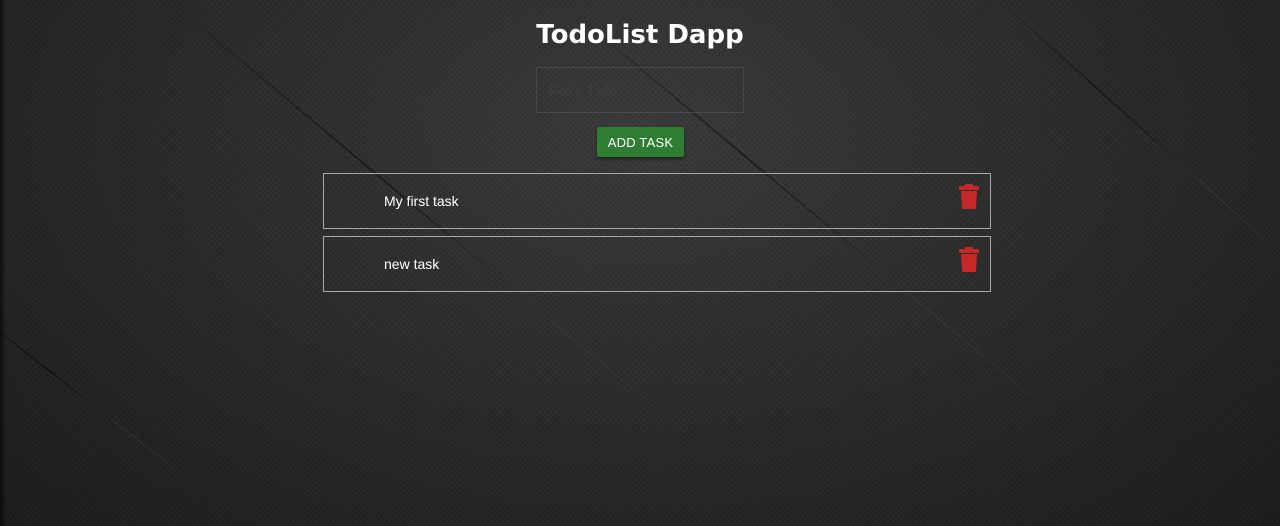 This screenshot has height=526, width=1280. I want to click on page-title: TodoList Dapp, so click(640, 35).